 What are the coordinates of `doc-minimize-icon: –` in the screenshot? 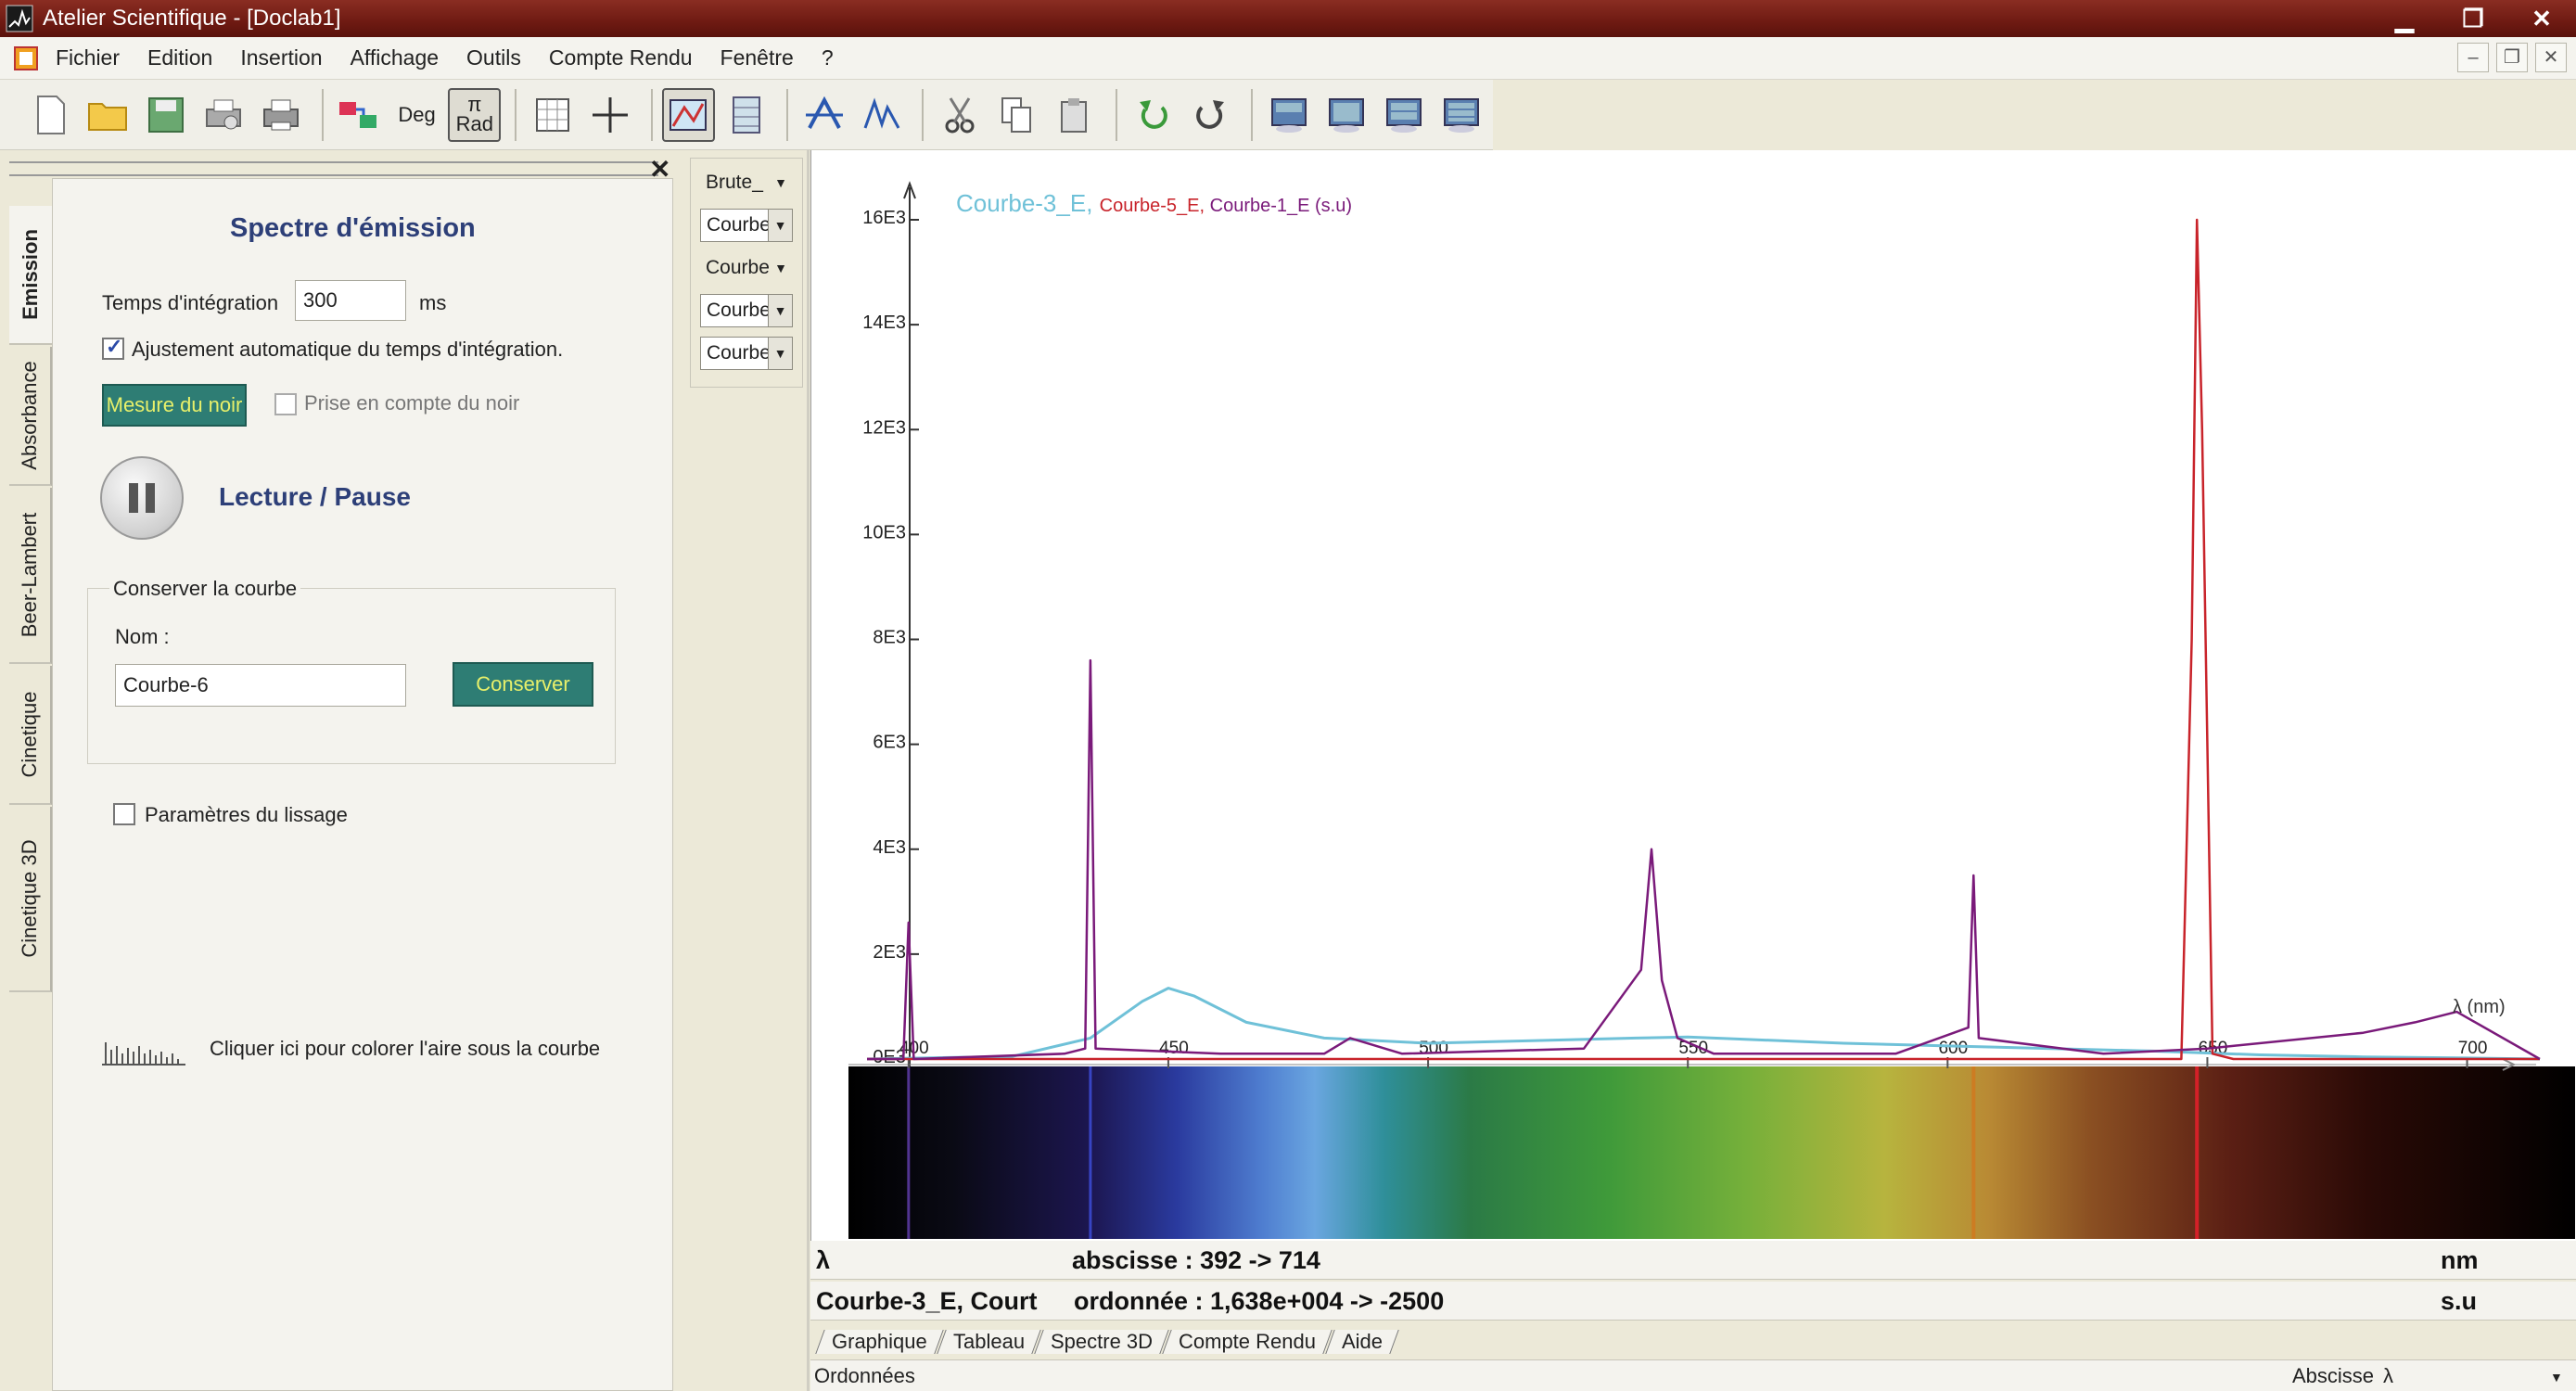 It's located at (2473, 57).